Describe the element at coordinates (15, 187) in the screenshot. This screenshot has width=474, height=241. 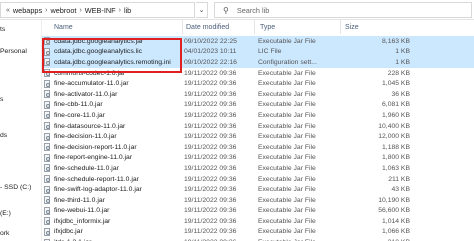
I see `nav-item-ssd-c: - SSD (C:)` at that location.